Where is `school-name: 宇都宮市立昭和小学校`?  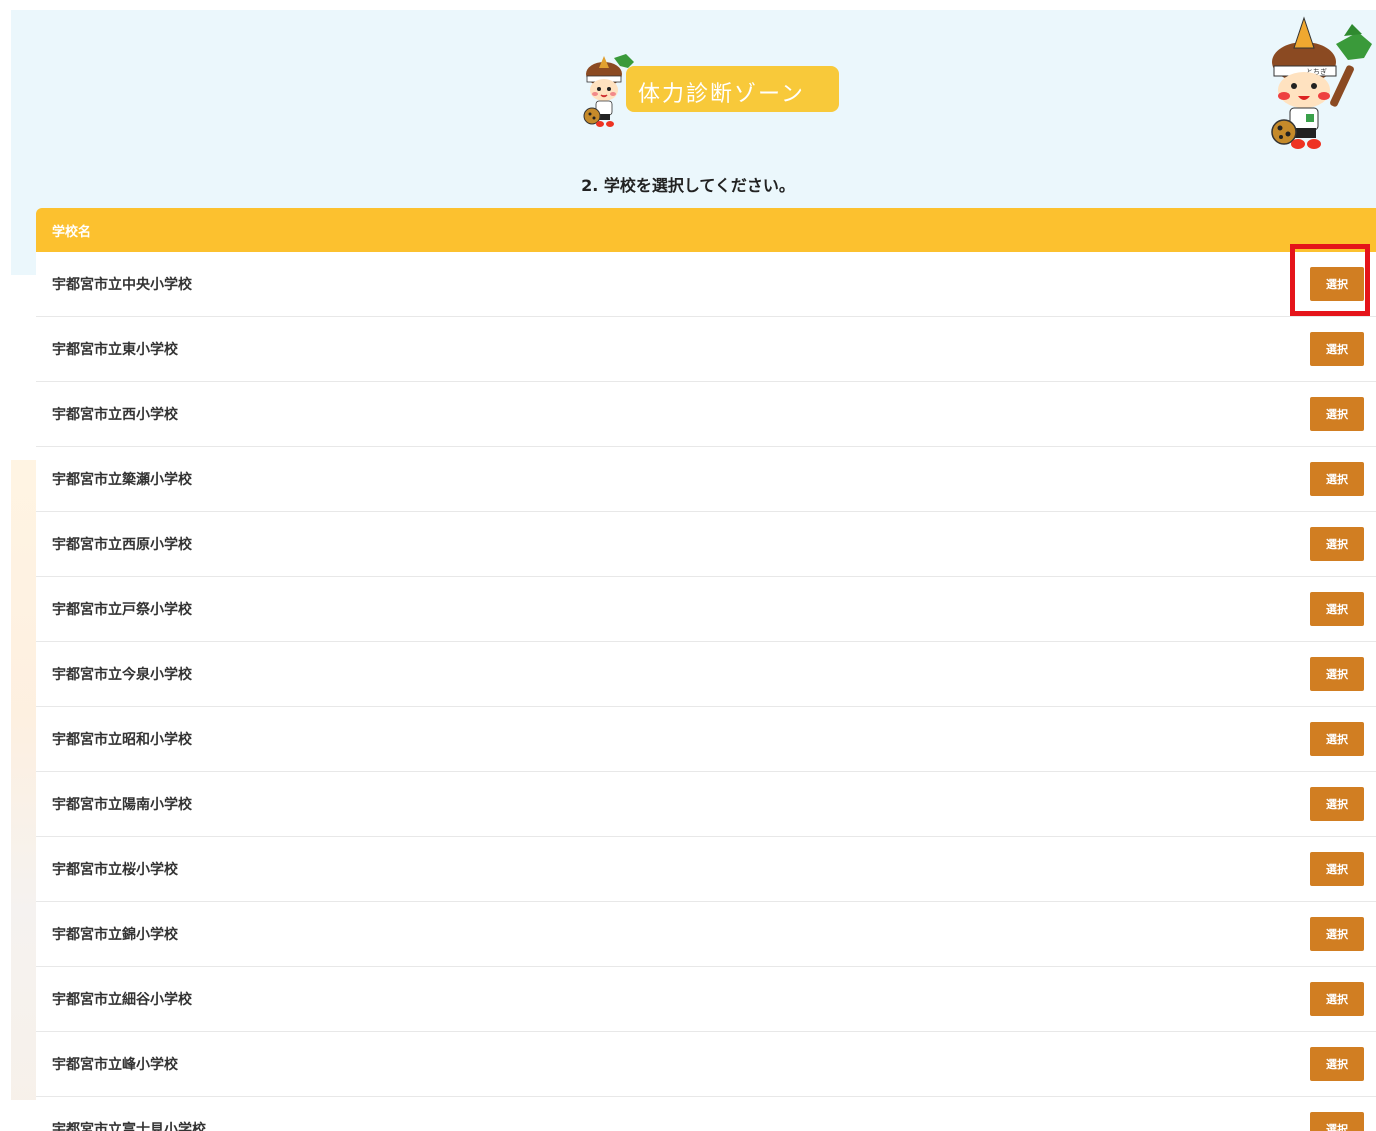
school-name: 宇都宮市立昭和小学校 is located at coordinates (122, 740).